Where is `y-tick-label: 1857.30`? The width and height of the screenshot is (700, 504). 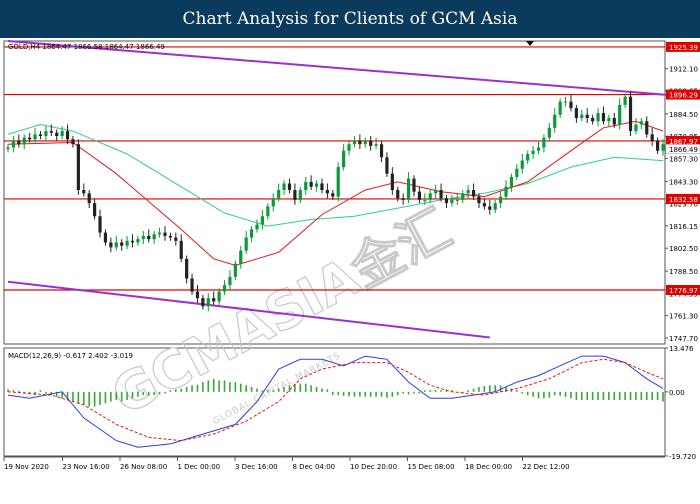
y-tick-label: 1857.30 is located at coordinates (683, 159).